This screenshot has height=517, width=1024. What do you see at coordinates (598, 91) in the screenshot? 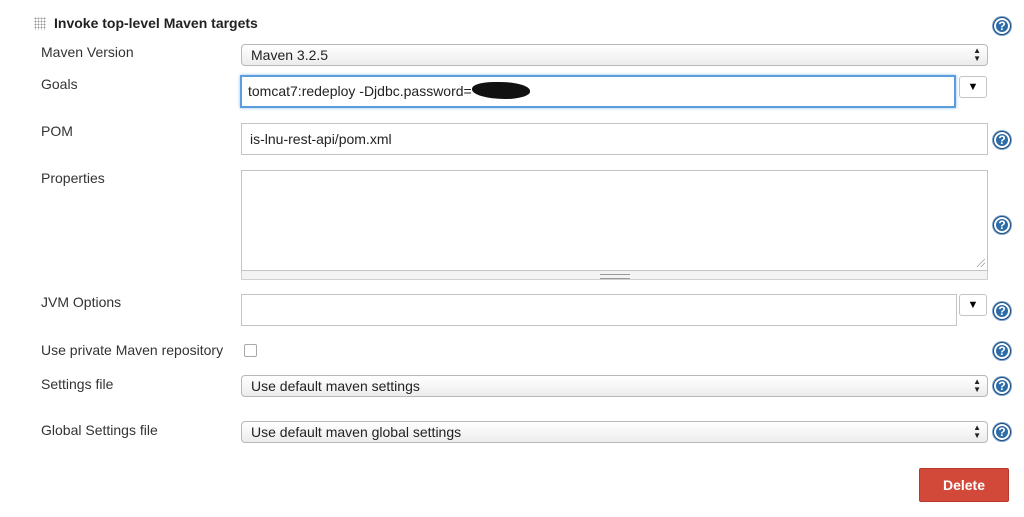
I see `goals-input: tomcat7:redeploy -Djdbc.password=` at bounding box center [598, 91].